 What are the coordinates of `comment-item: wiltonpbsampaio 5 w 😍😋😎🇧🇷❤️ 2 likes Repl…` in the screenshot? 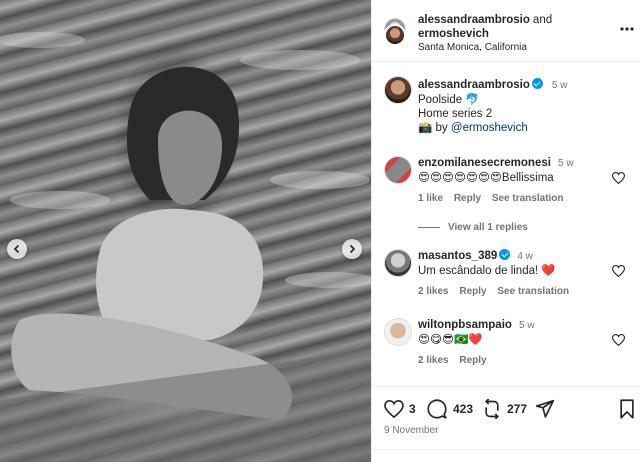 It's located at (518, 343).